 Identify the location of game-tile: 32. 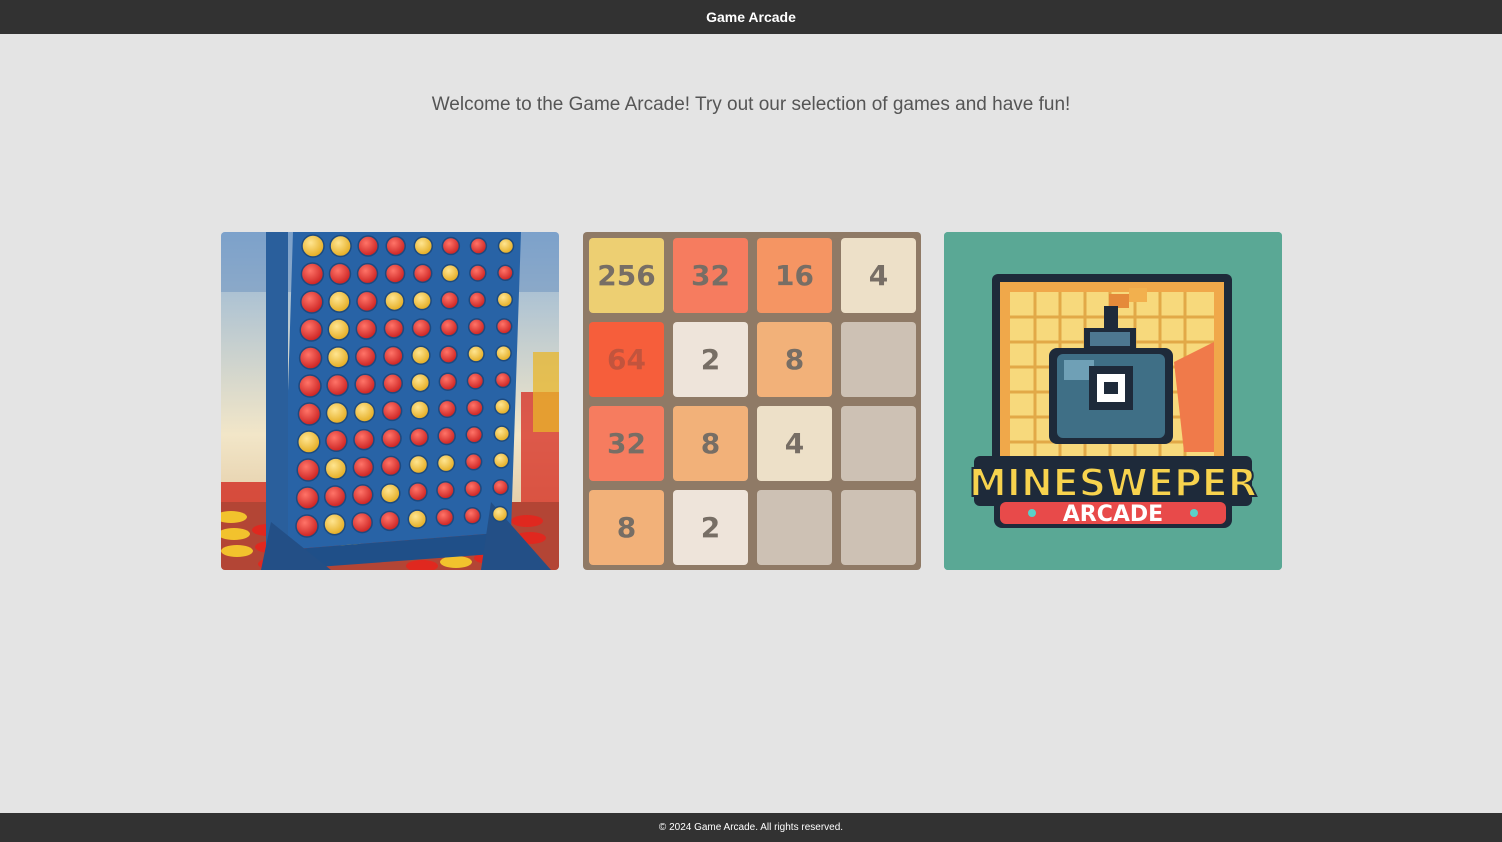
(626, 443).